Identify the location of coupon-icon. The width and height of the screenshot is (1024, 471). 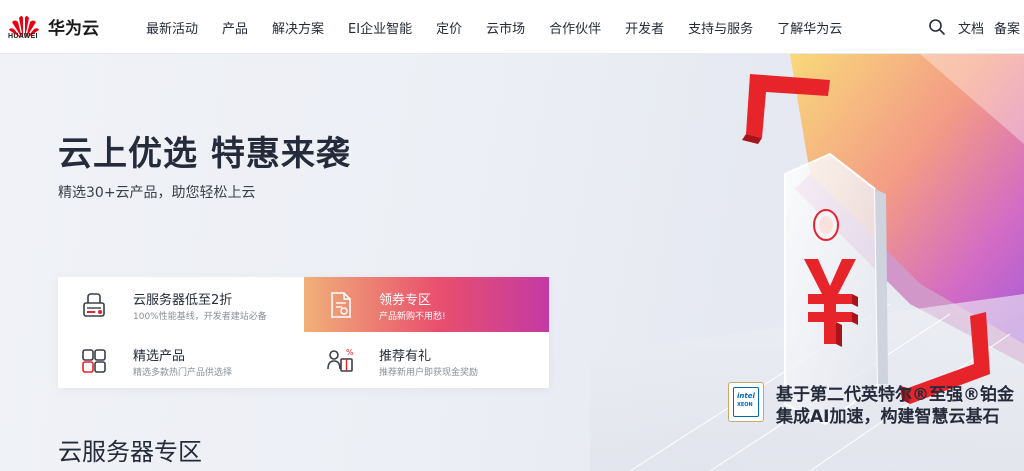
(341, 305).